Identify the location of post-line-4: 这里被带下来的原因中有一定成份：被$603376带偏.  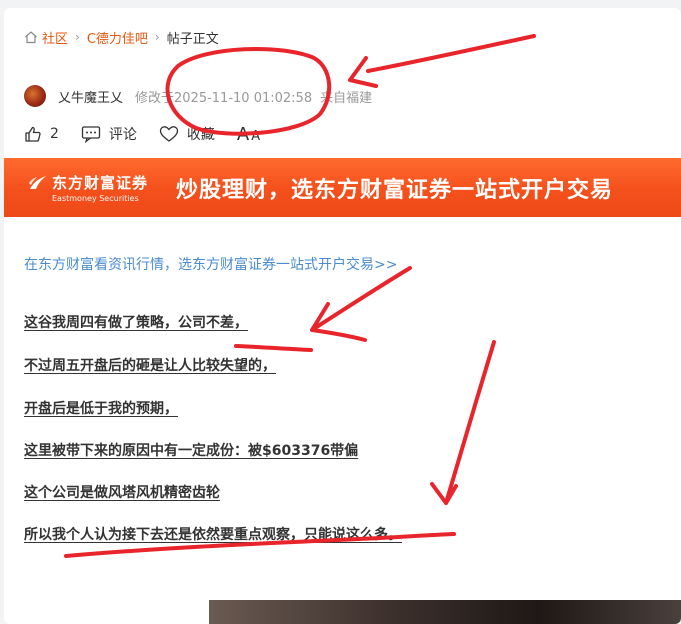
(191, 450).